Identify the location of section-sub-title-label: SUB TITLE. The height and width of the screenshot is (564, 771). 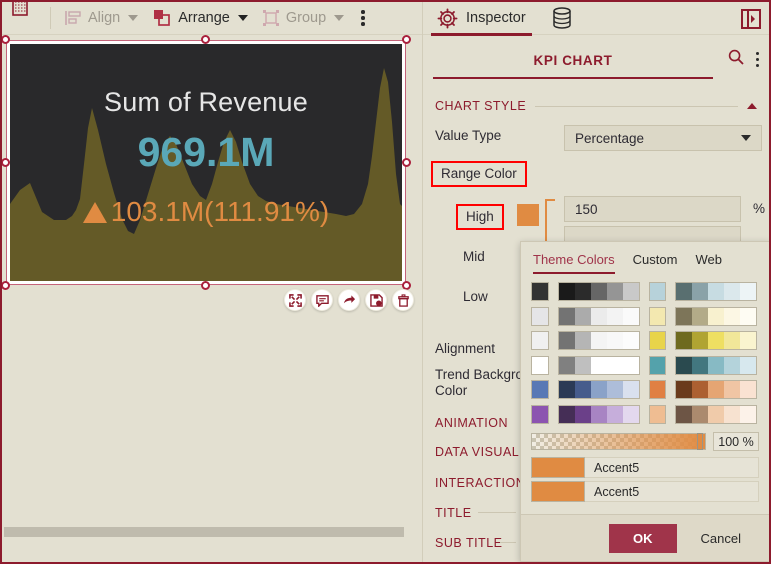
(468, 543).